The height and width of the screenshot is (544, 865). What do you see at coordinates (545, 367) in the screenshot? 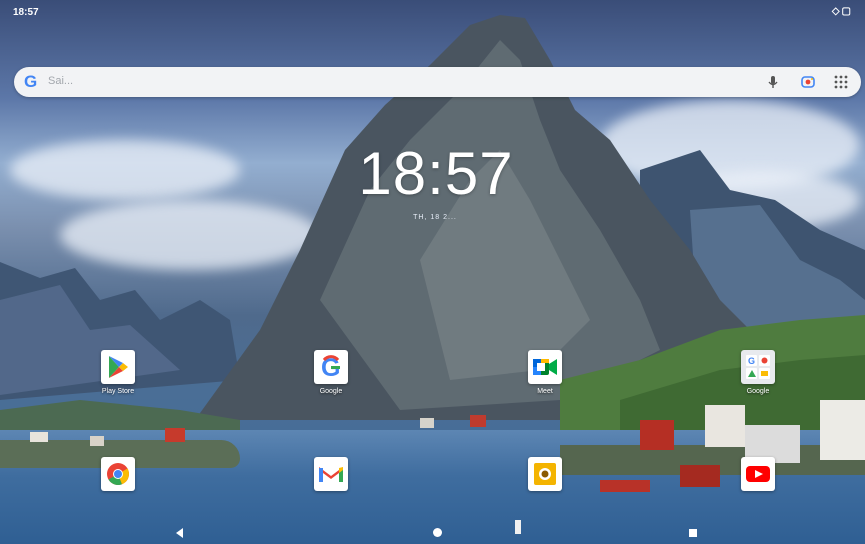
I see `meet-icon` at bounding box center [545, 367].